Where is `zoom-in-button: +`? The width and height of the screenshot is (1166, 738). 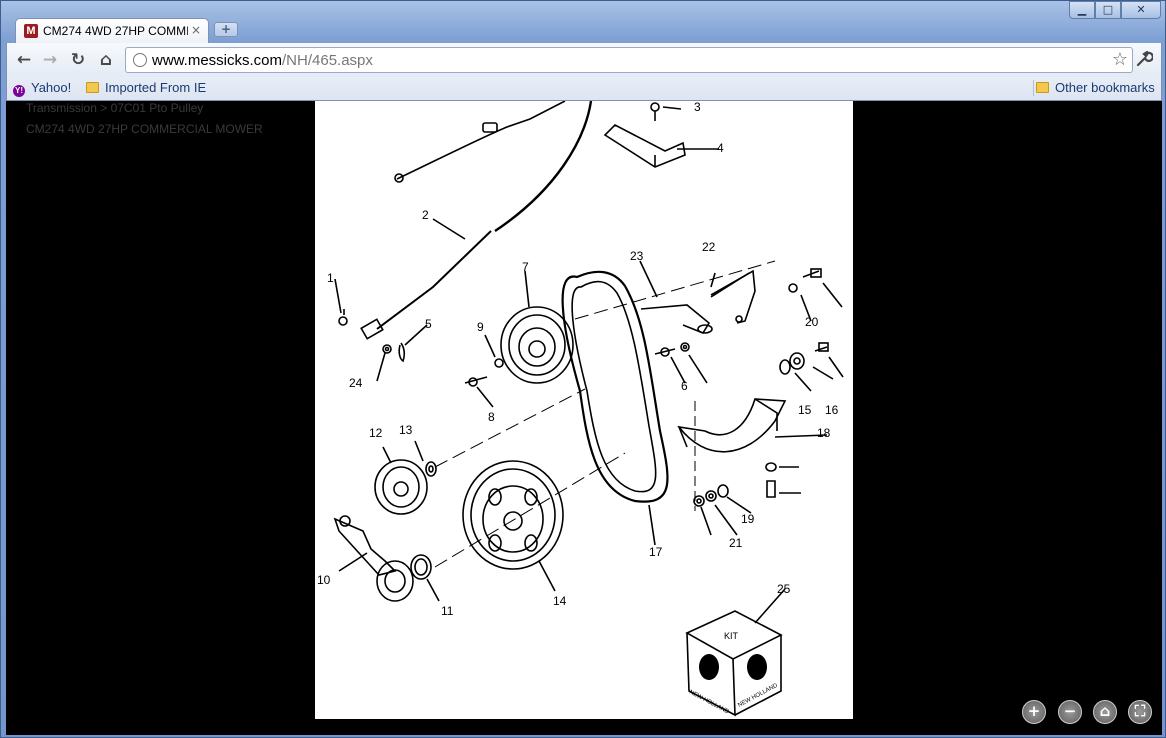
zoom-in-button: + is located at coordinates (1034, 712).